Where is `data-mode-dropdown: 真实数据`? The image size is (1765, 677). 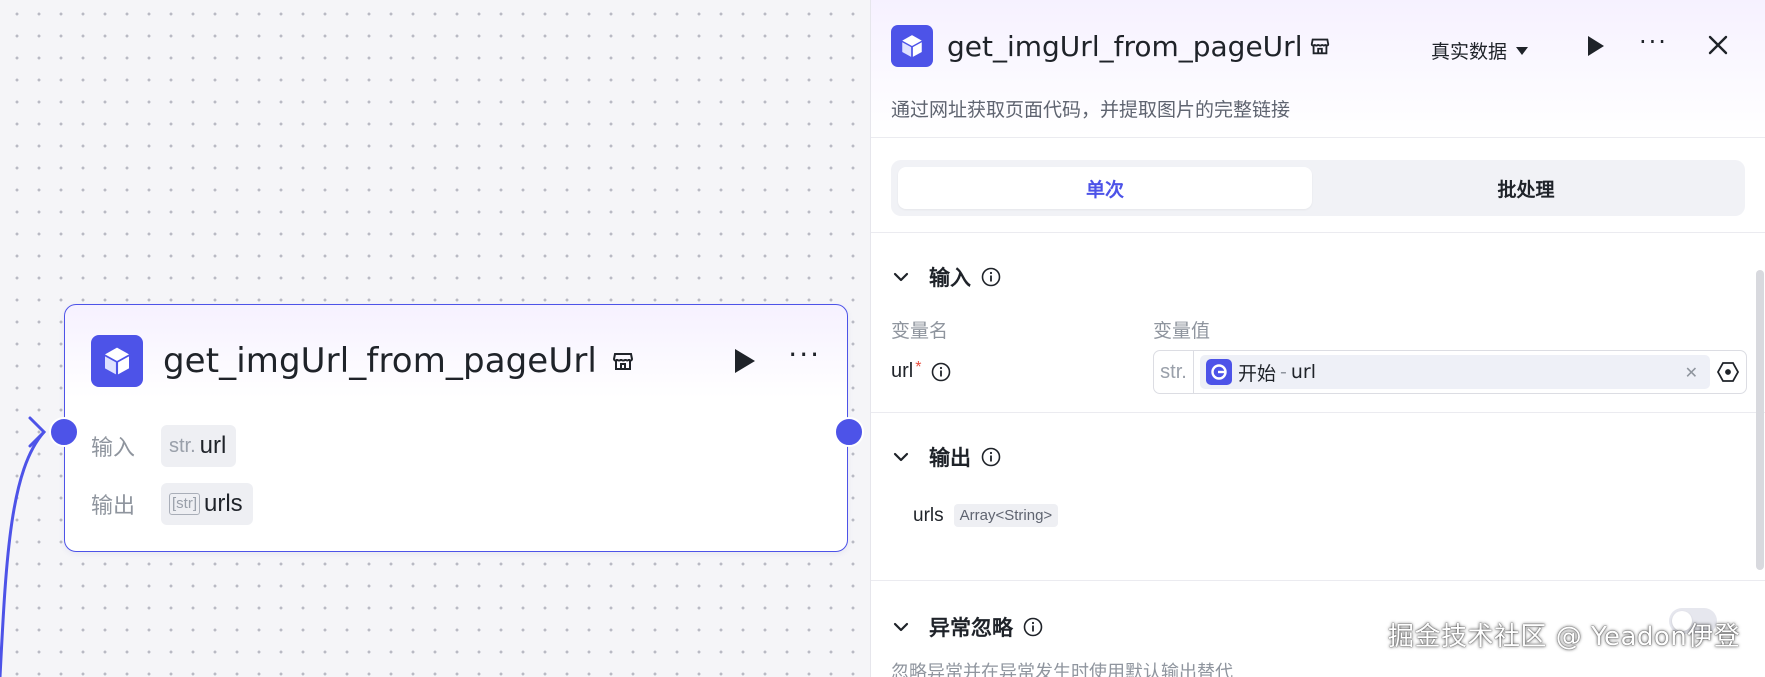 data-mode-dropdown: 真实数据 is located at coordinates (1480, 50).